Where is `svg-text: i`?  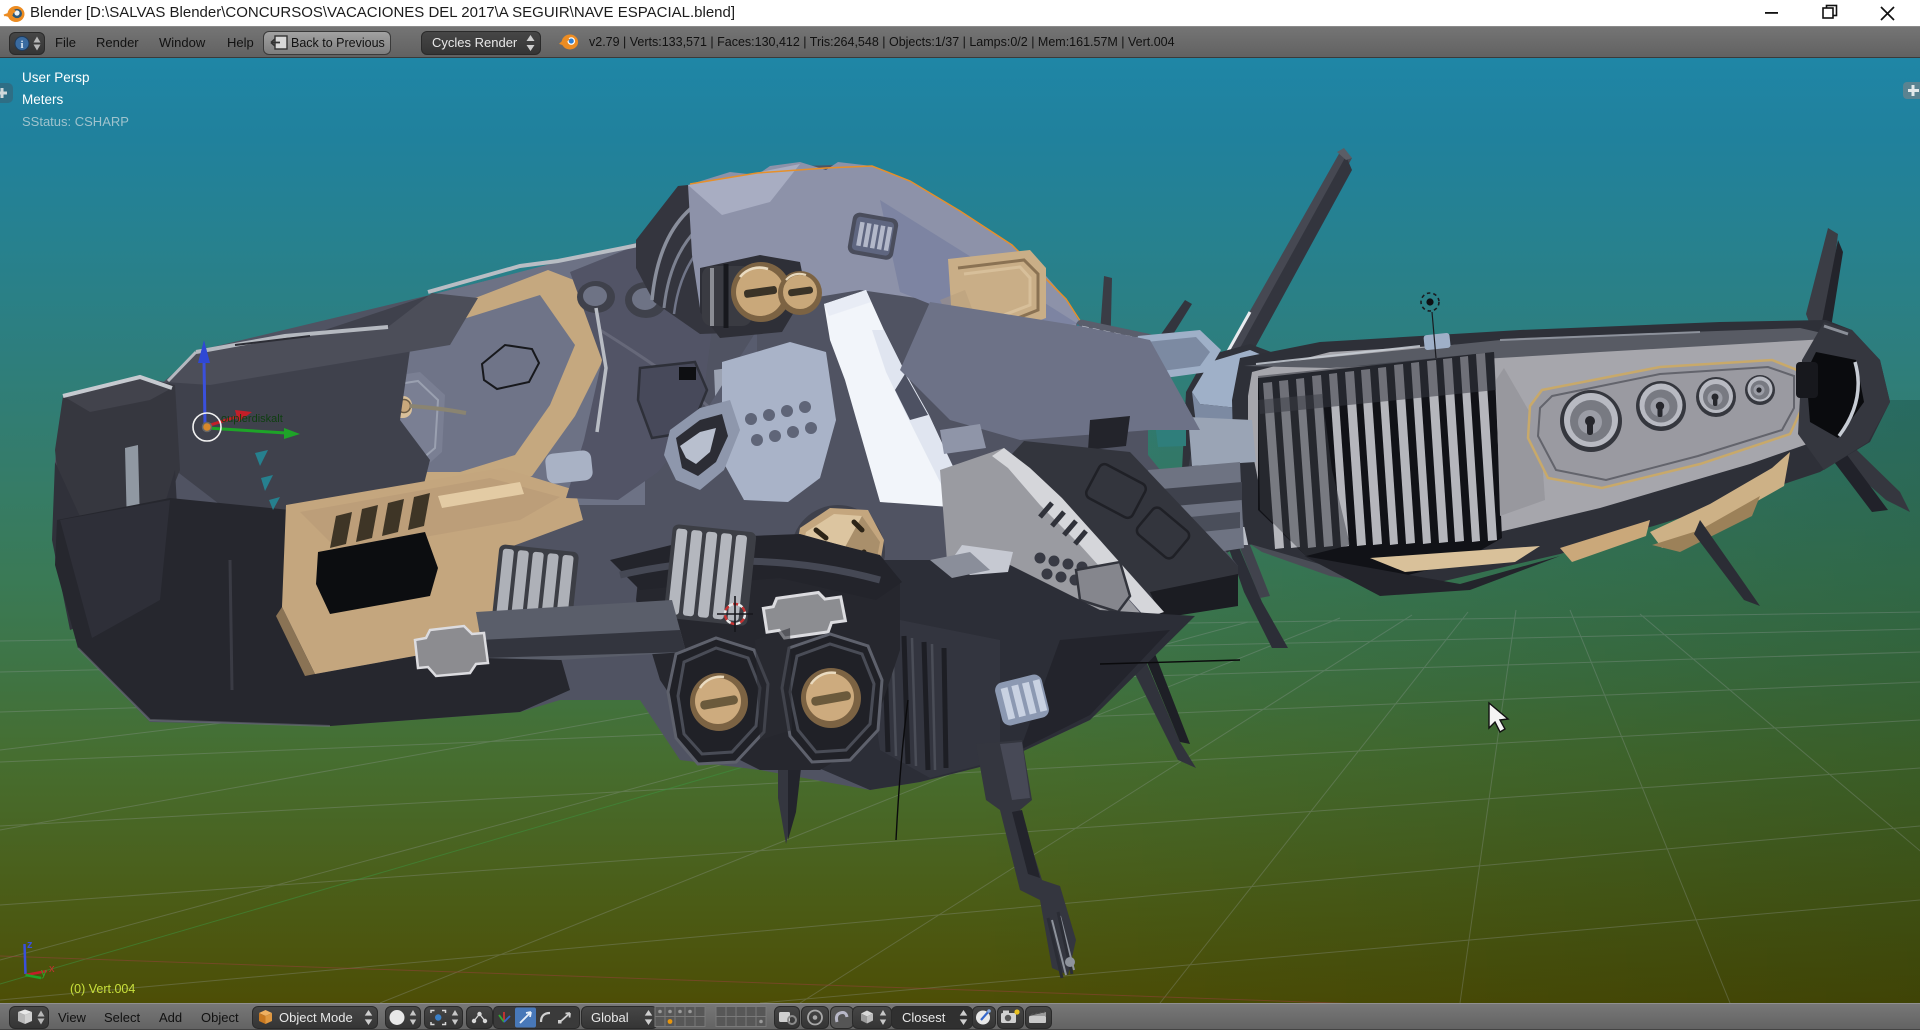 svg-text: i is located at coordinates (21, 45).